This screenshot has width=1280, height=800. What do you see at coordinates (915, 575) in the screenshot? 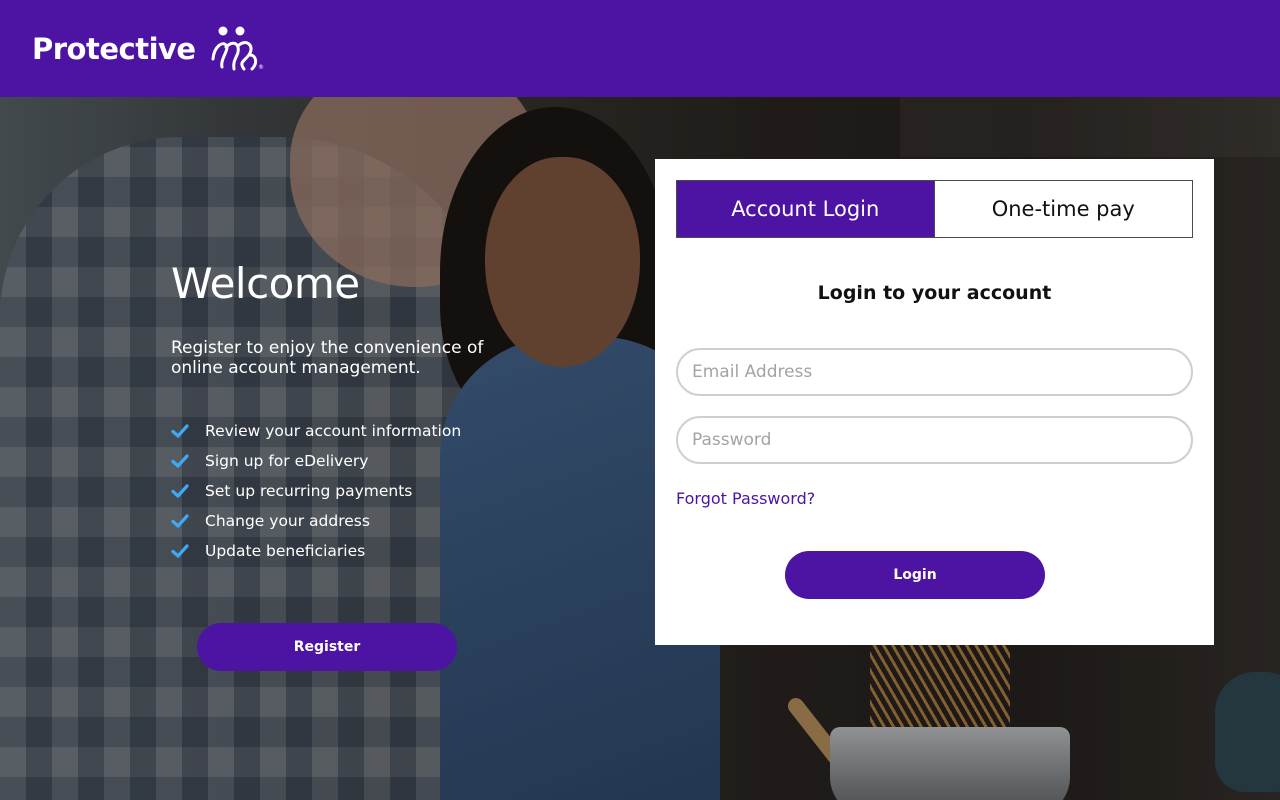
I see `login-button: Login` at bounding box center [915, 575].